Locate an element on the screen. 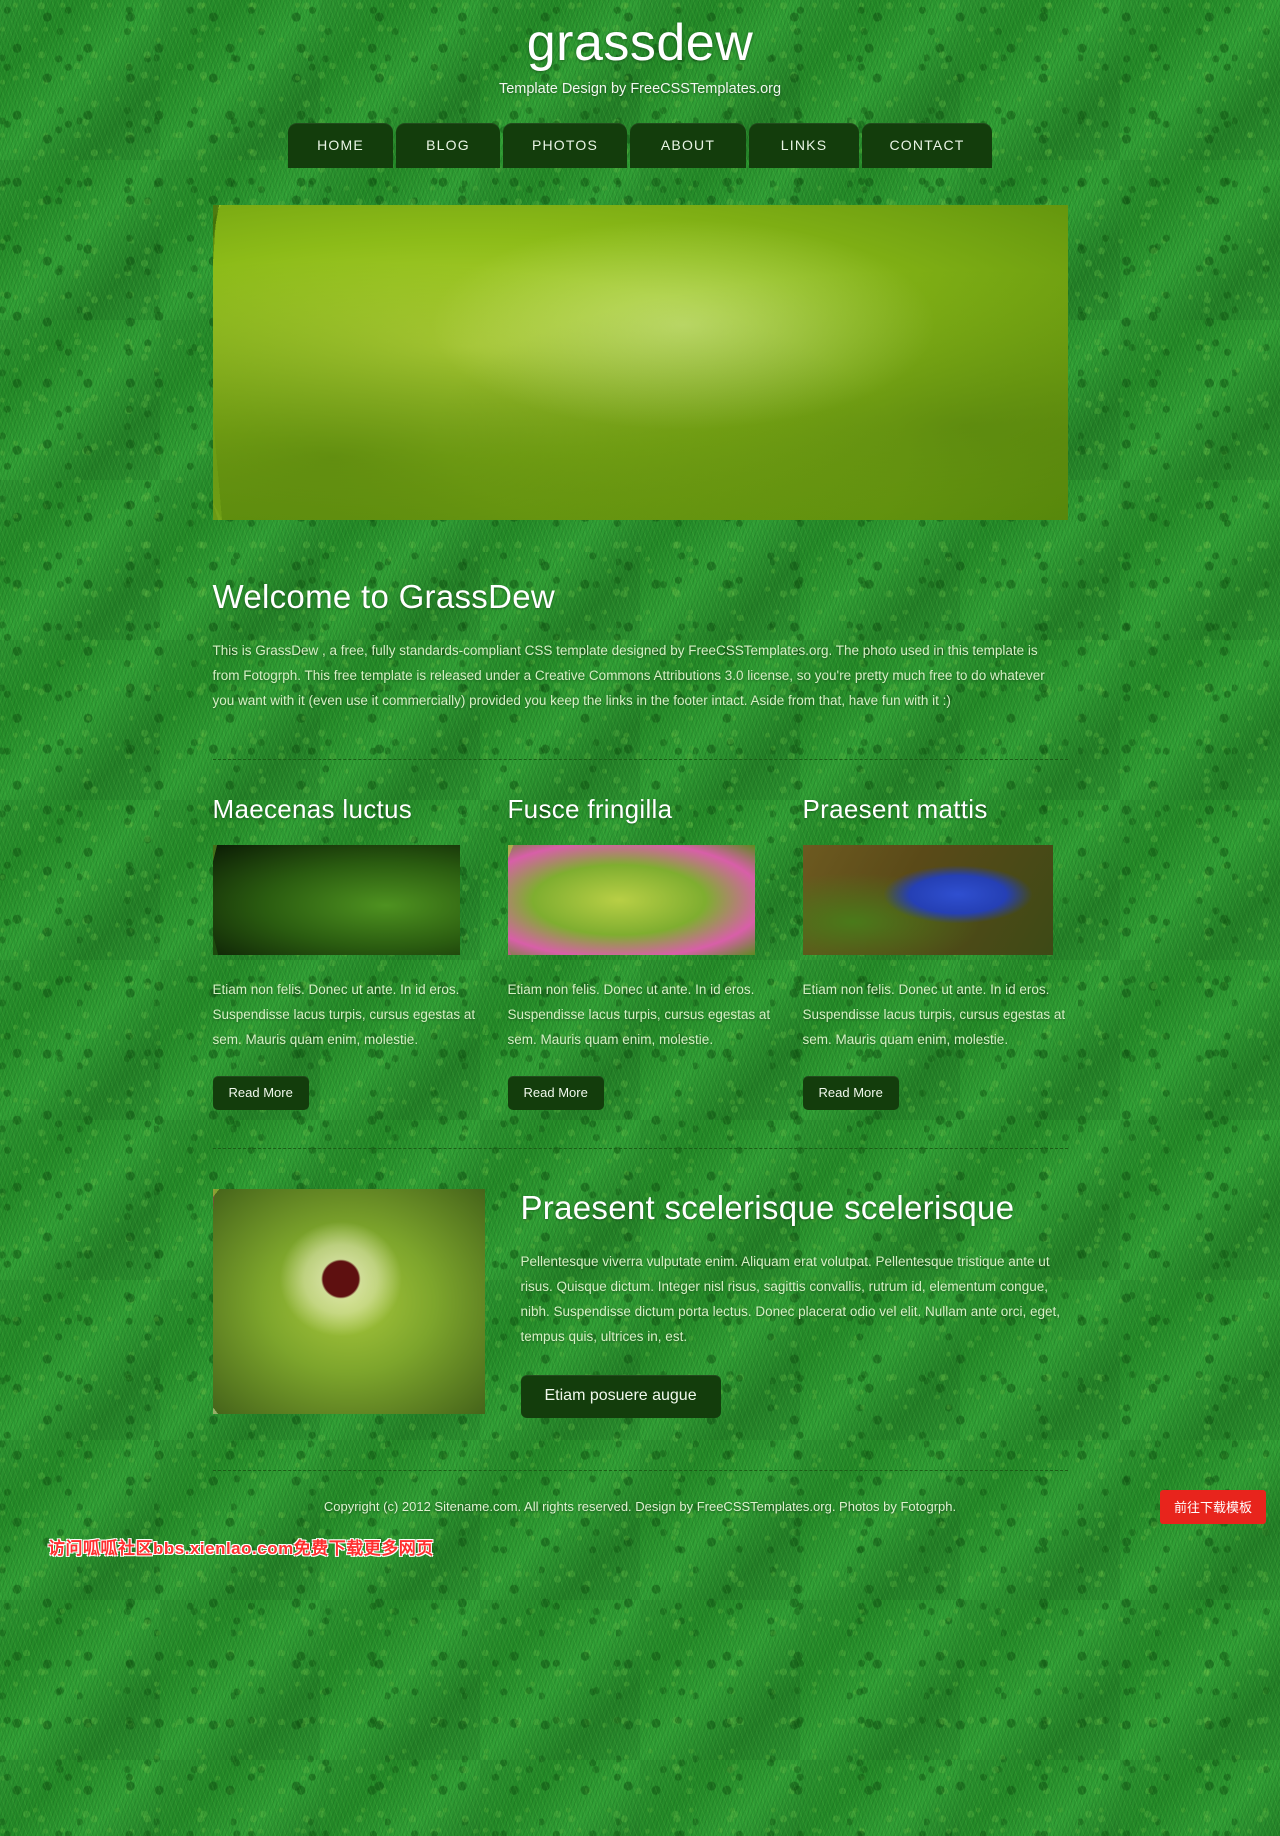 Image resolution: width=1280 pixels, height=1836 pixels. download-template-button: 前往下载模板 is located at coordinates (1212, 1507).